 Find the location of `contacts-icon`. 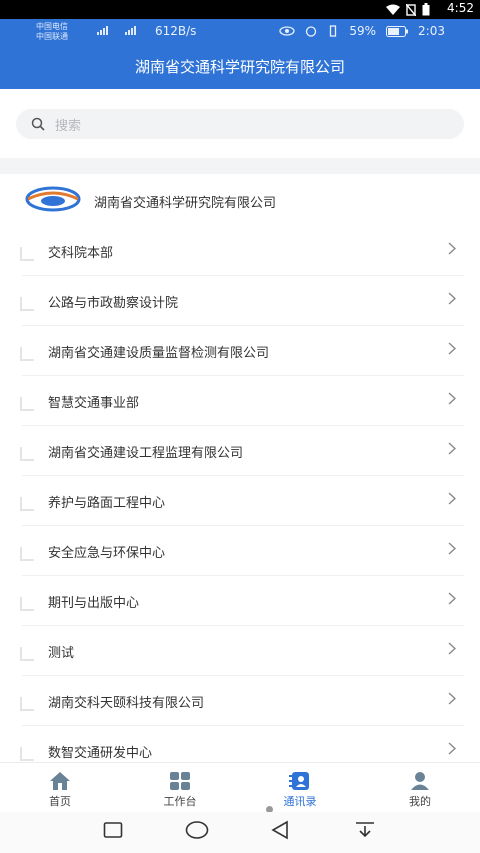

contacts-icon is located at coordinates (299, 781).